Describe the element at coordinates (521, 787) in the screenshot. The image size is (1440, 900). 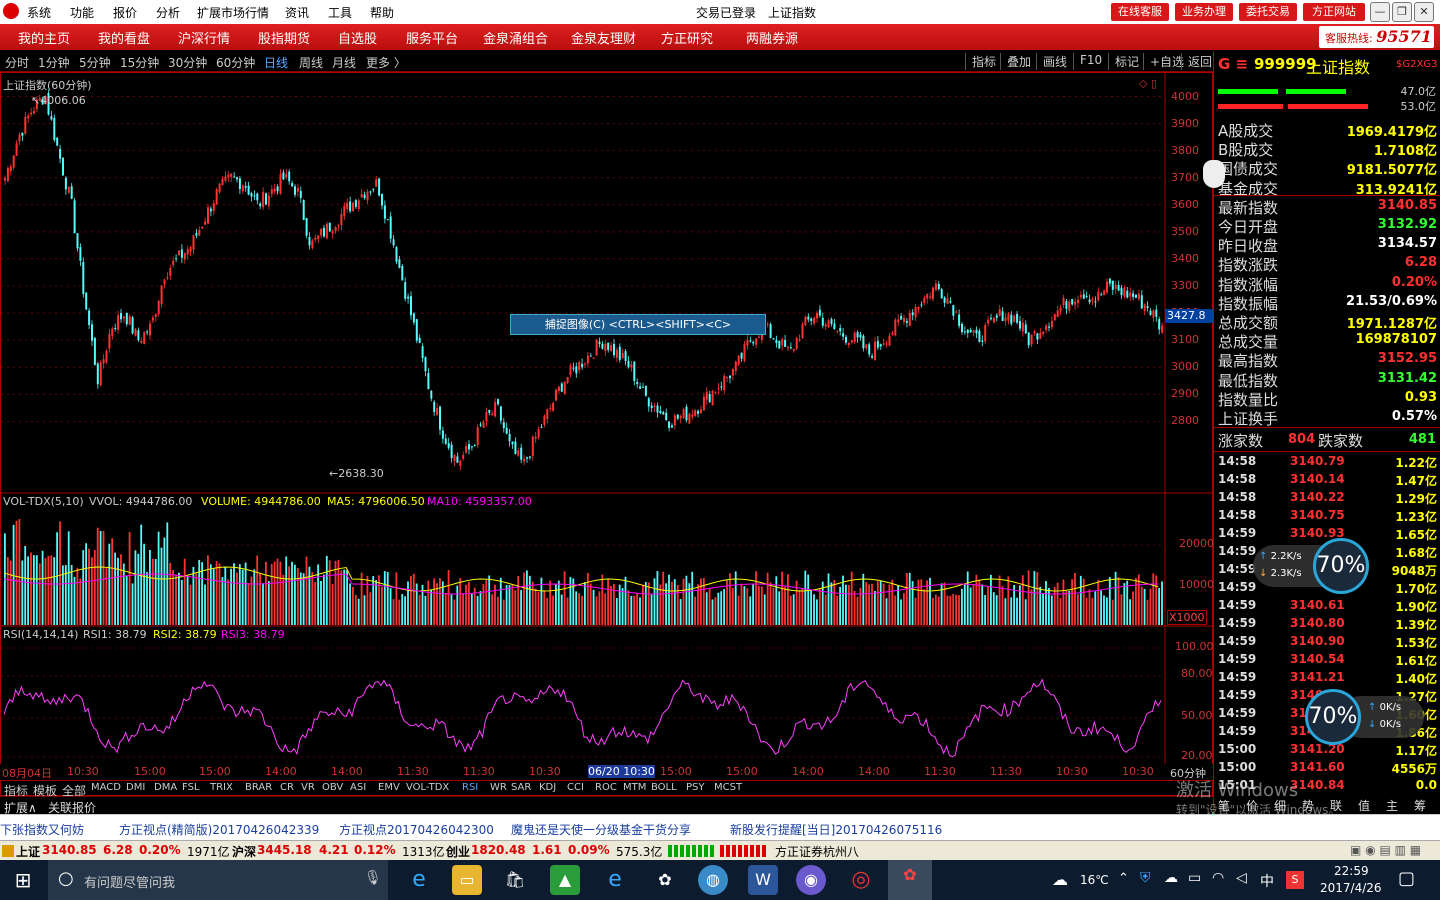
I see `indicator-tab: SAR` at that location.